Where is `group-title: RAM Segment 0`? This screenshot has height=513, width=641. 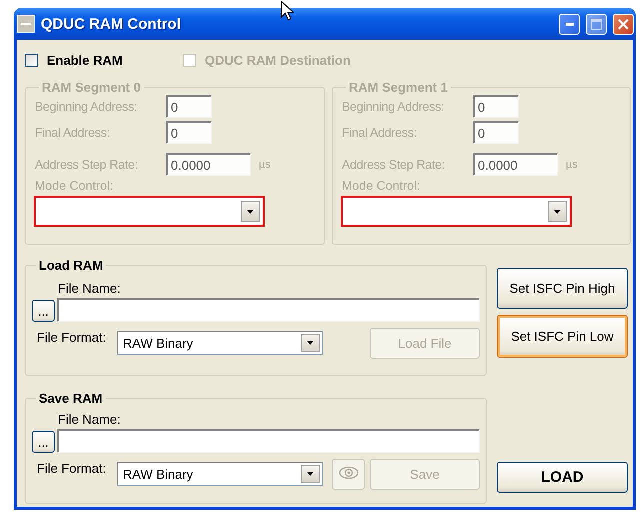 group-title: RAM Segment 0 is located at coordinates (91, 87).